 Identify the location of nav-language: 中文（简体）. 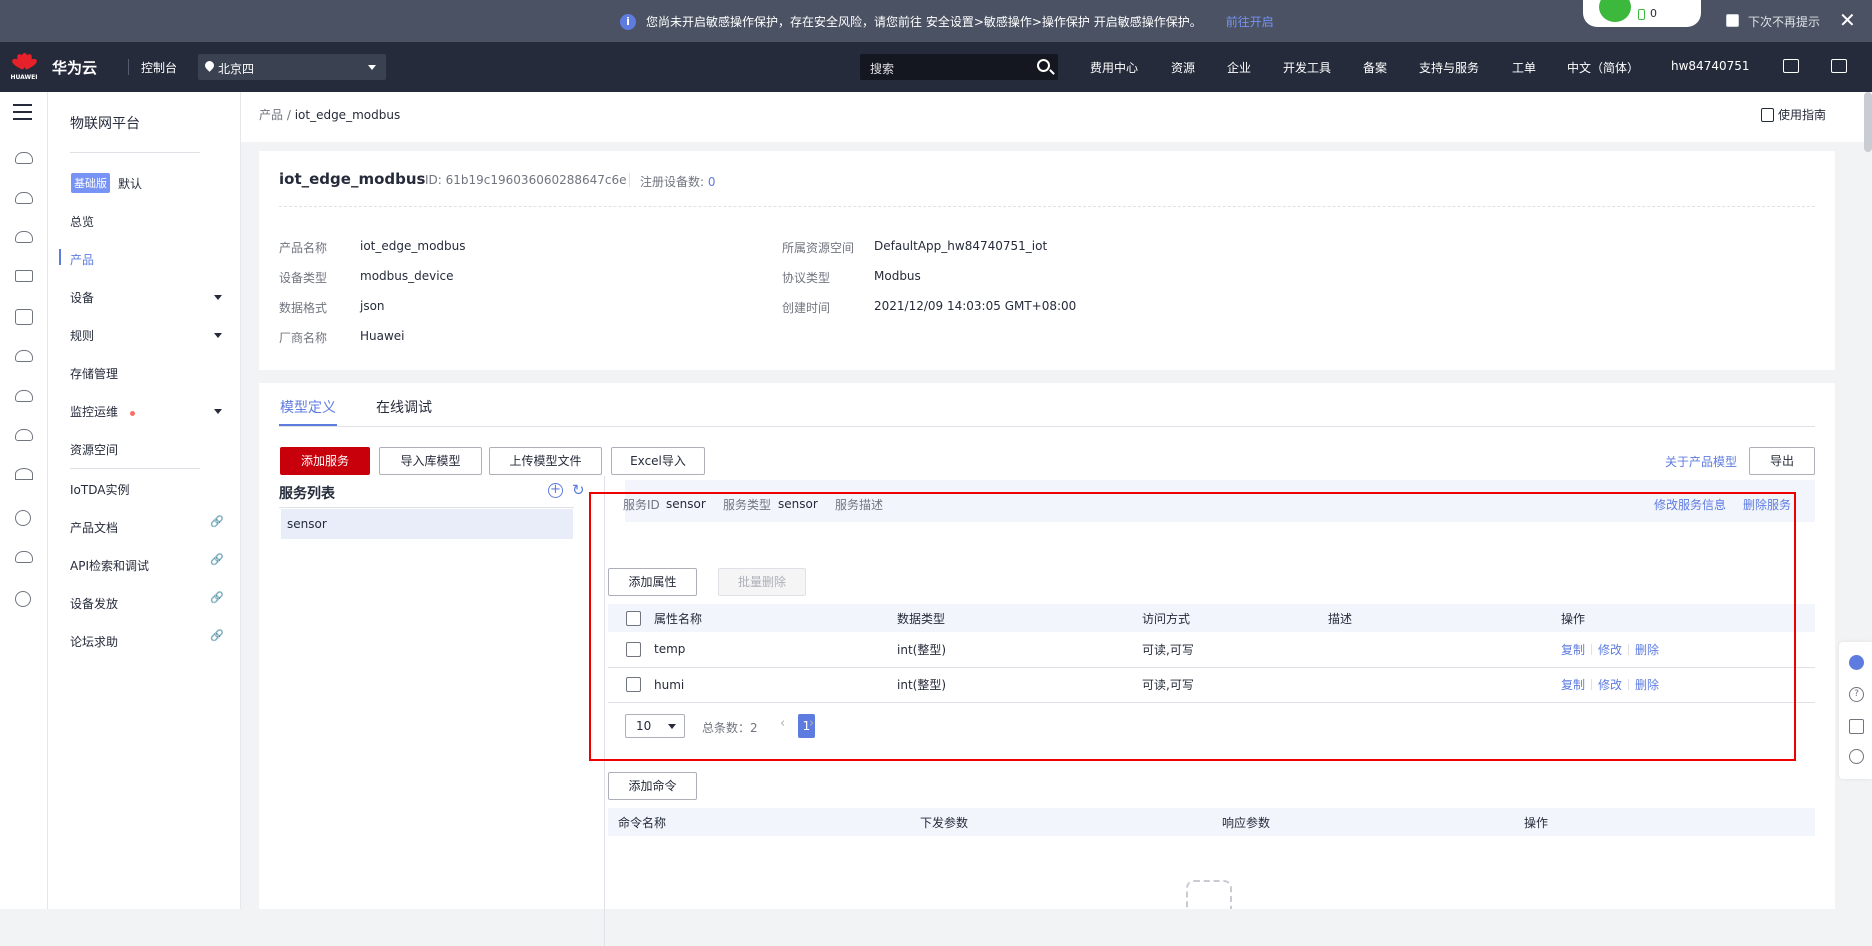
(1603, 67).